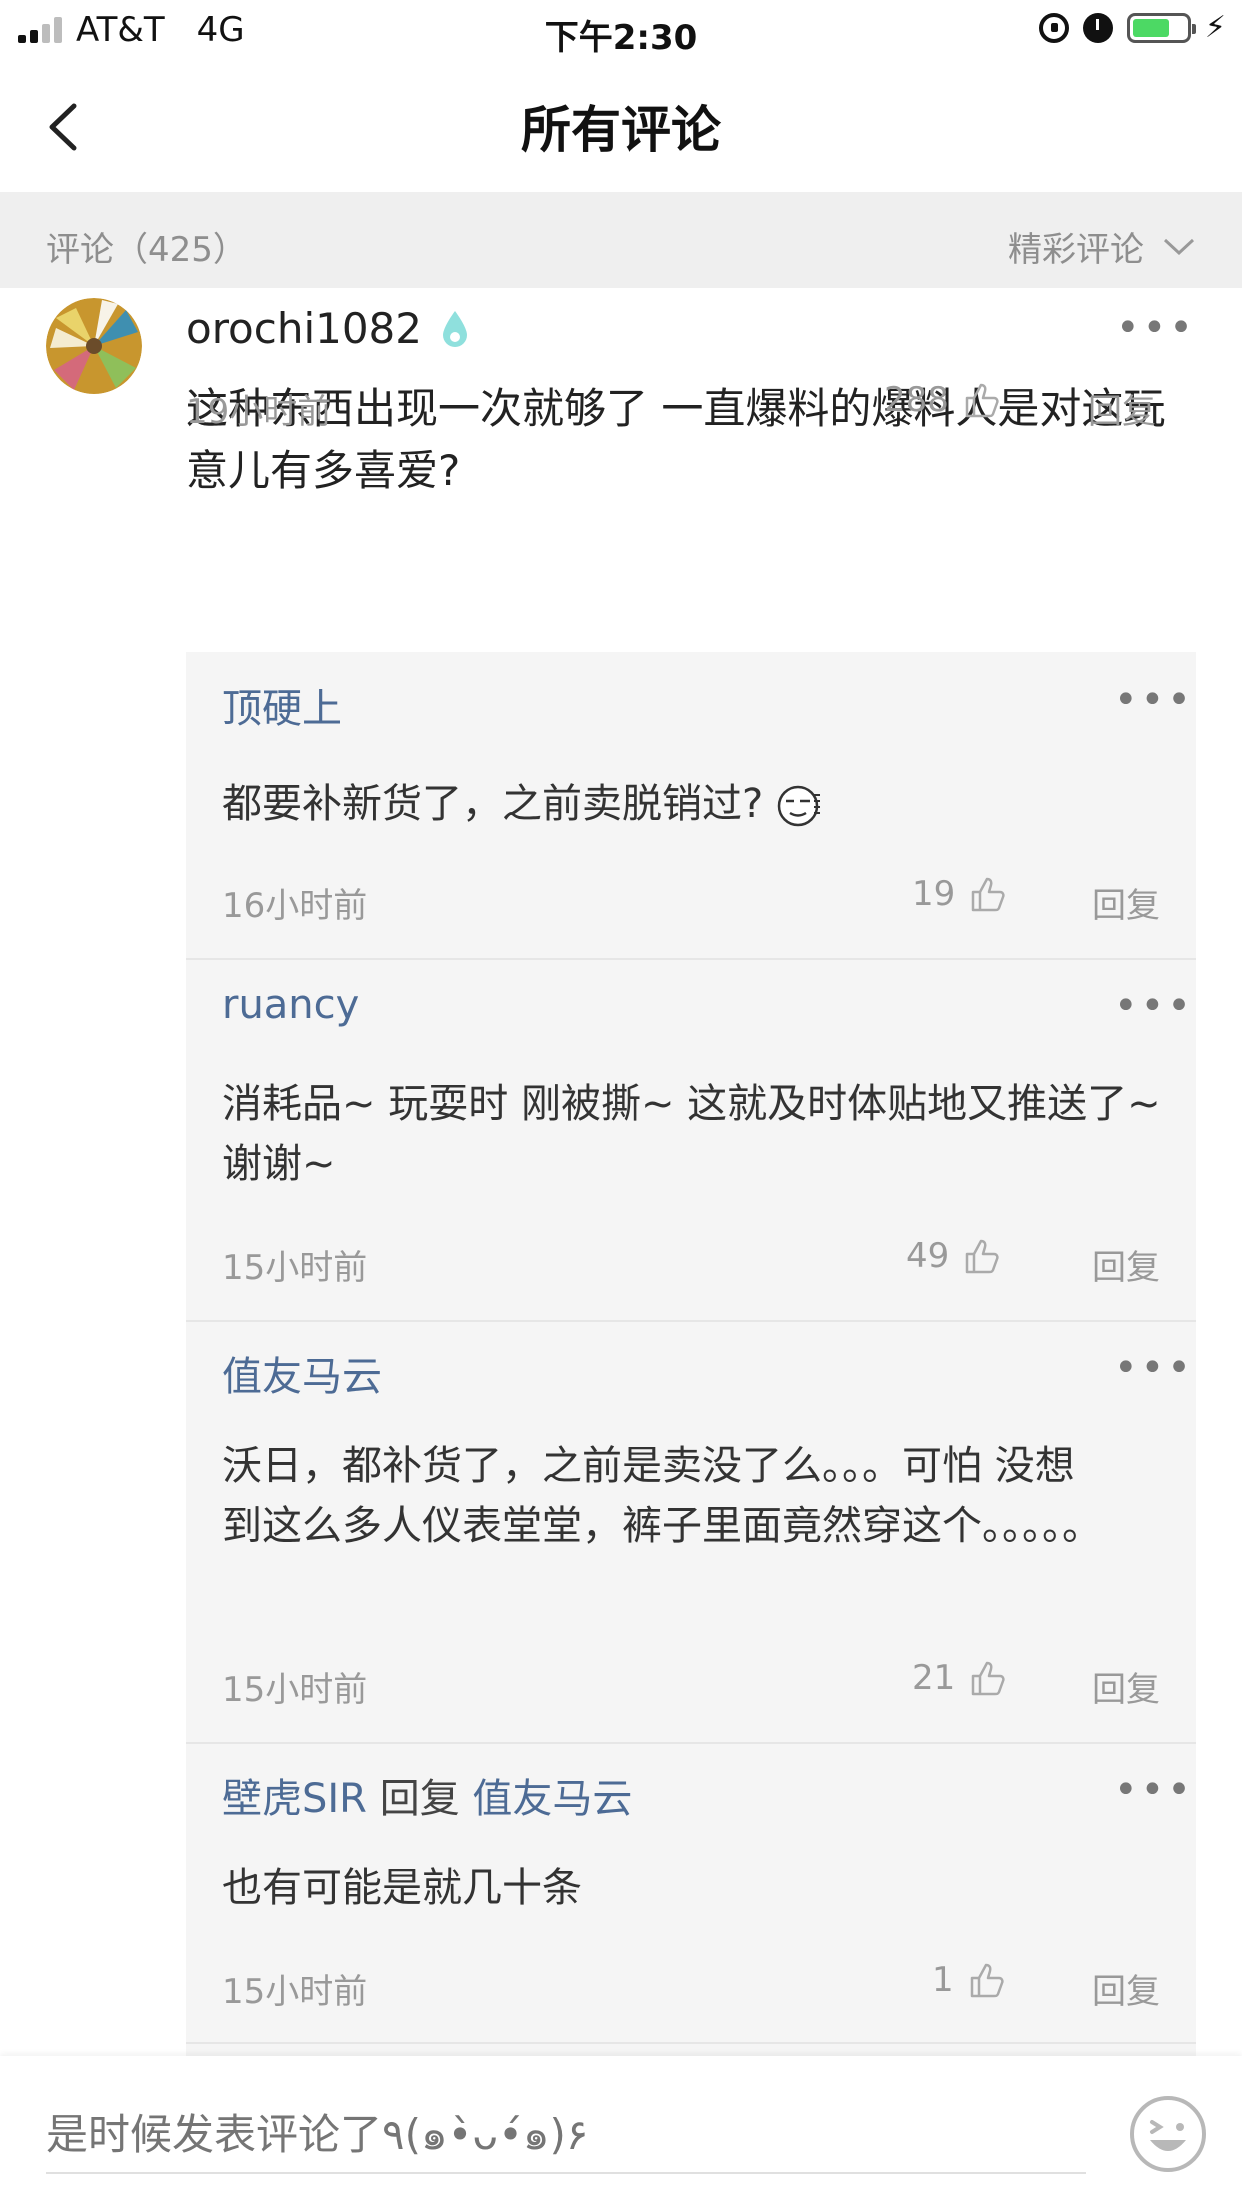  I want to click on reply-item: 顶硬上 ••• 都要补新货了，之前卖脱销过? 16小时前 19 回复, so click(691, 806).